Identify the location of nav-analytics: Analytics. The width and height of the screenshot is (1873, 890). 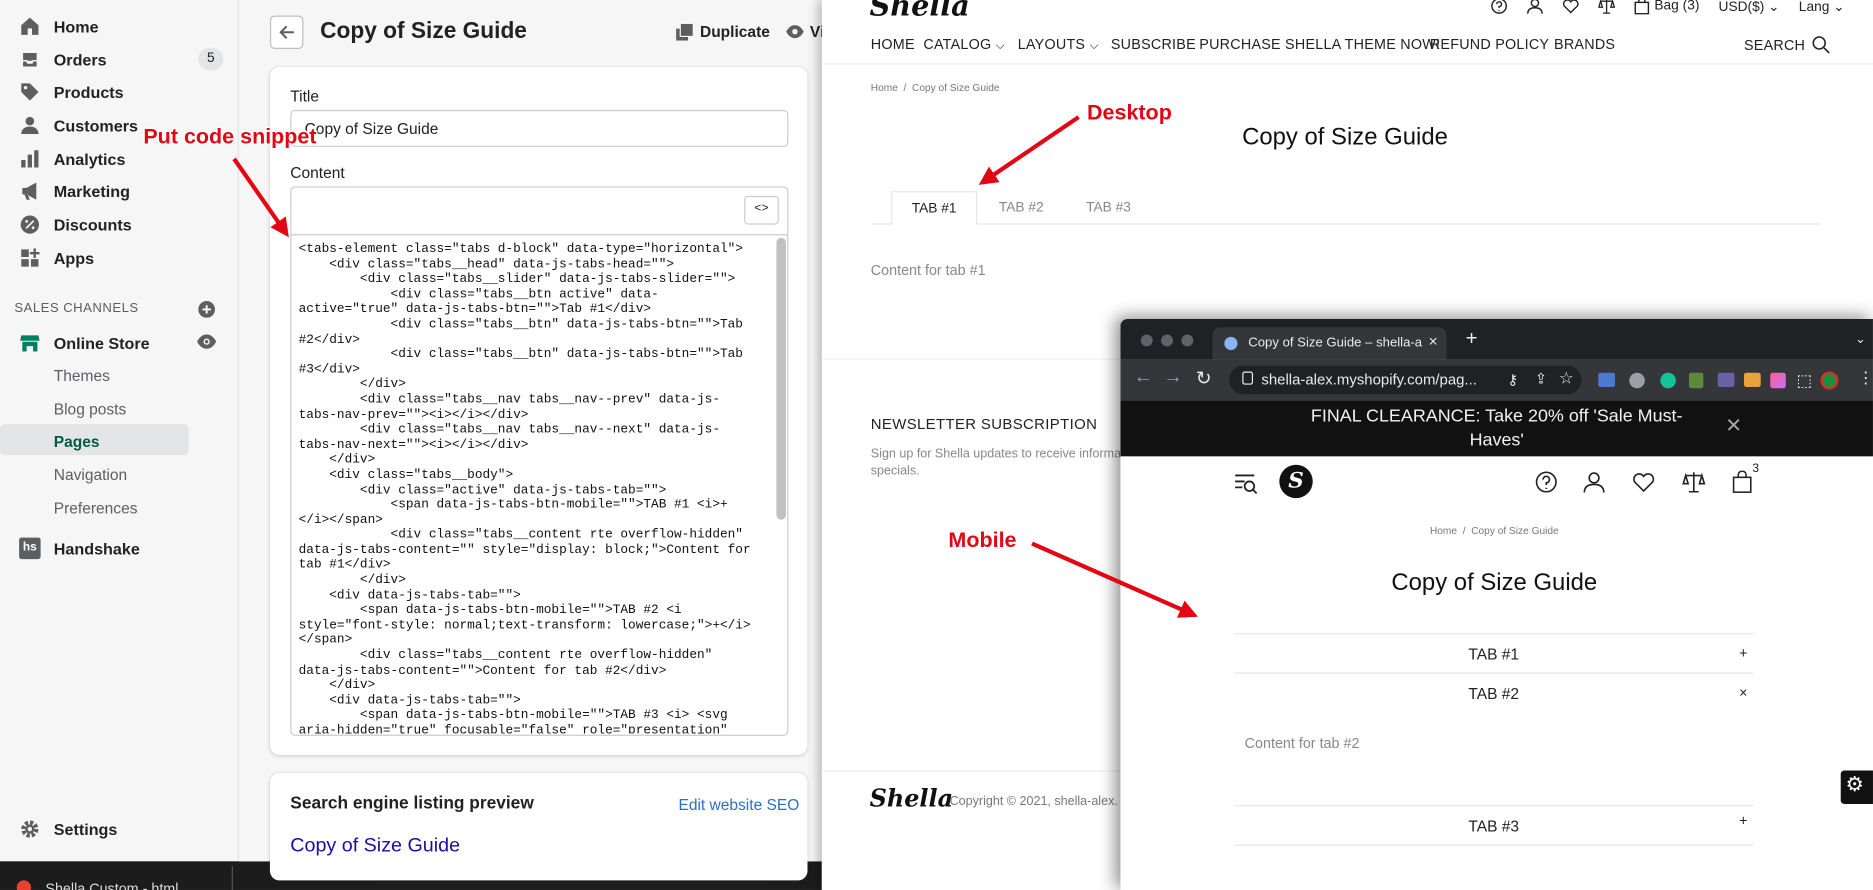
(72, 159).